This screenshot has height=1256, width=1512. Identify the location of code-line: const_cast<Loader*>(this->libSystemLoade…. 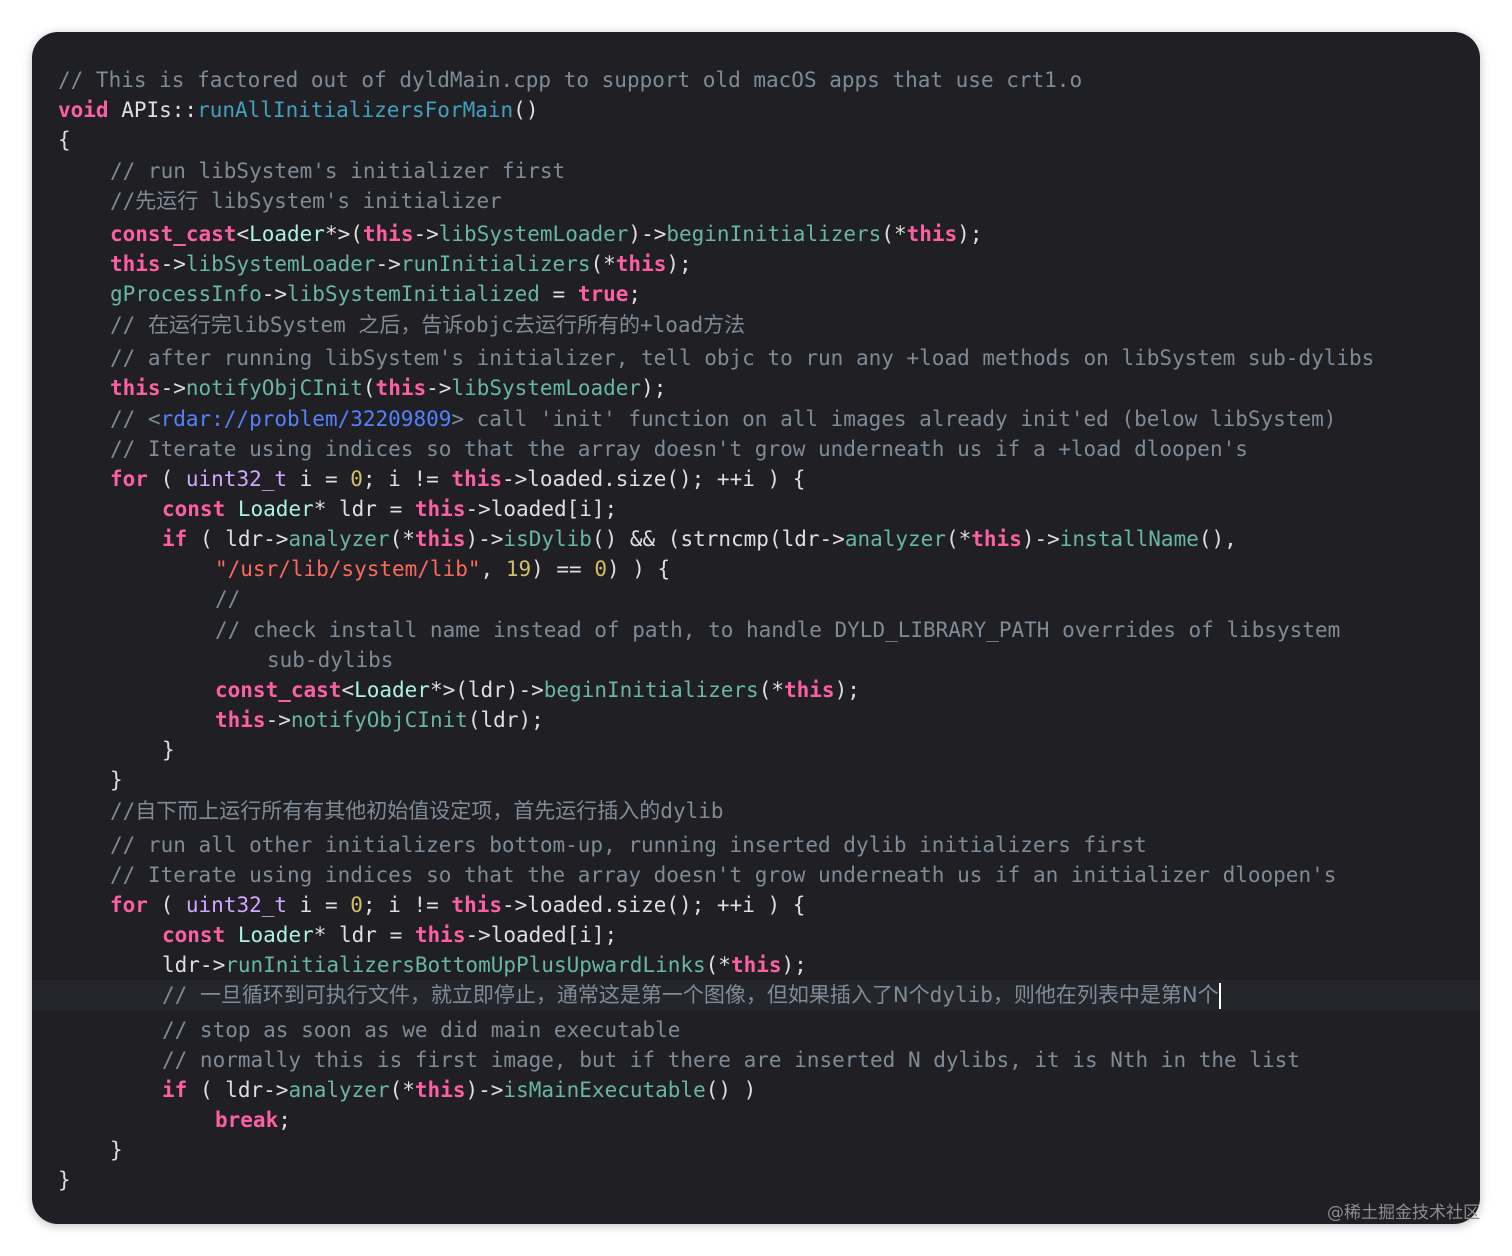
(756, 234).